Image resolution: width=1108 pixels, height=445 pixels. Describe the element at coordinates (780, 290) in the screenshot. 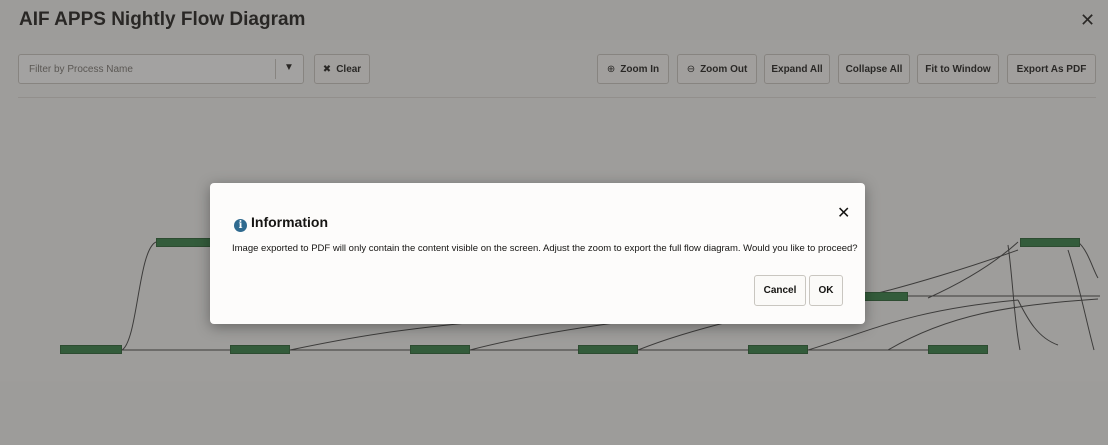

I see `cancel-button: Cancel` at that location.